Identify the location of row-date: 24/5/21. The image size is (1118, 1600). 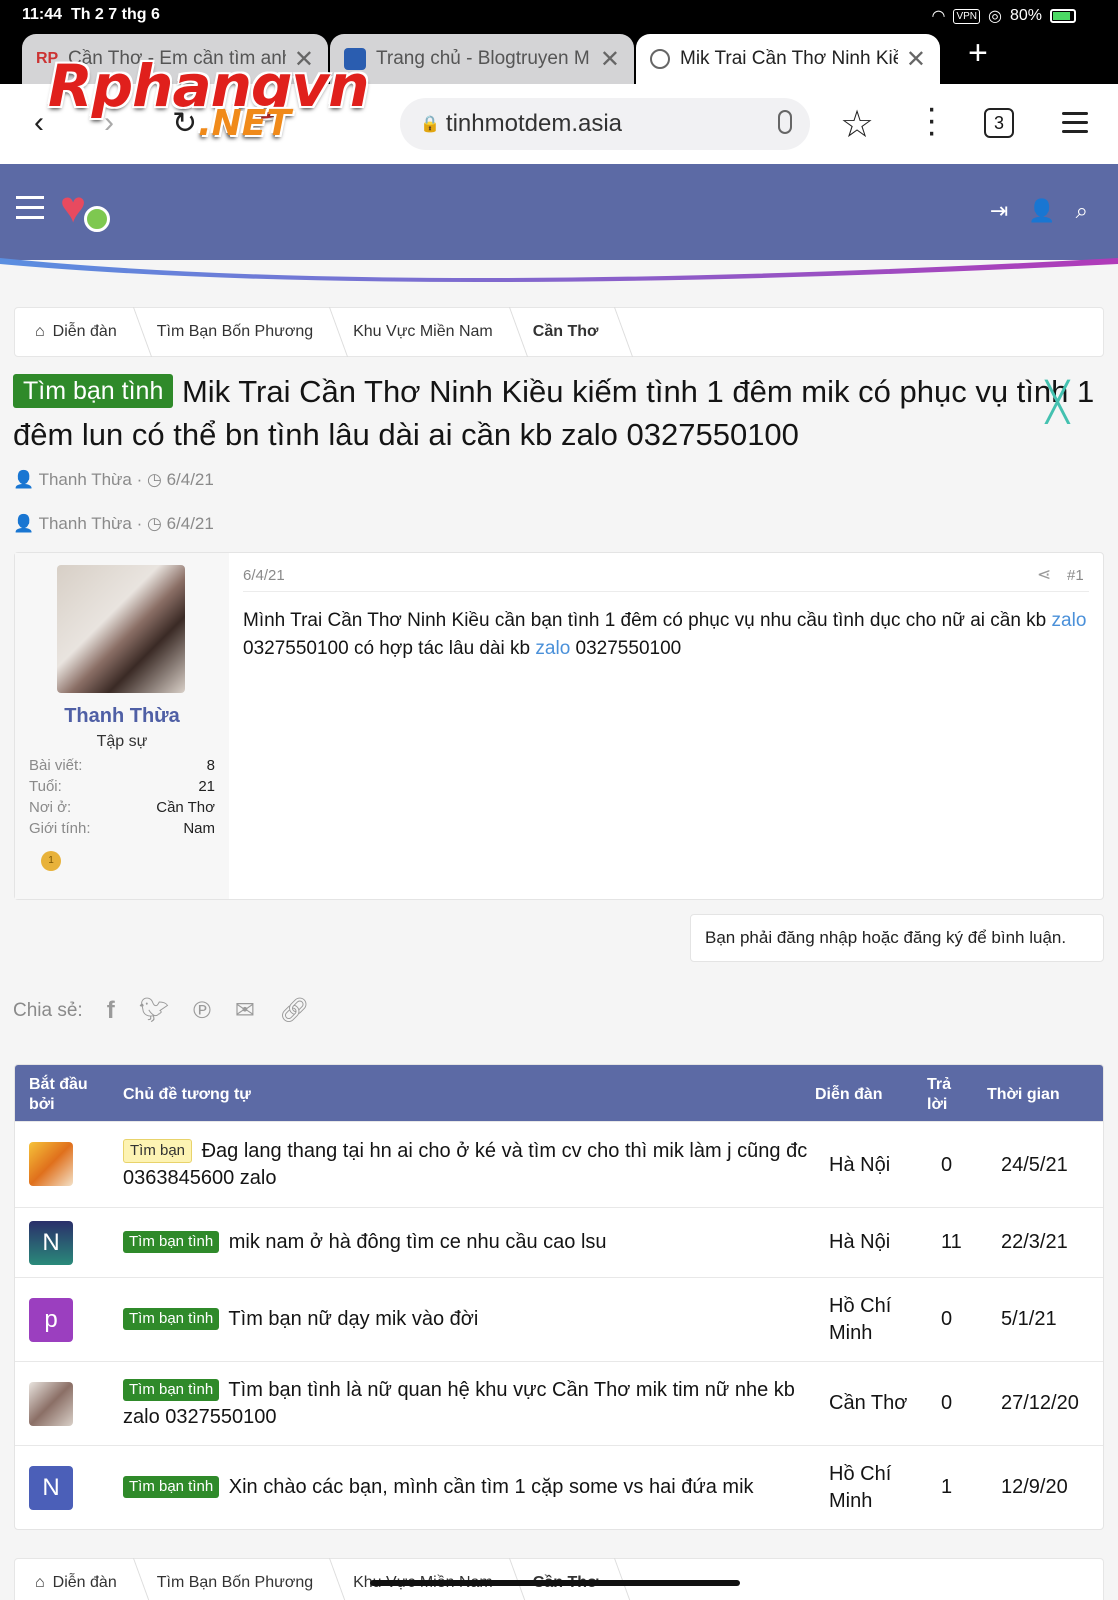
(1034, 1165).